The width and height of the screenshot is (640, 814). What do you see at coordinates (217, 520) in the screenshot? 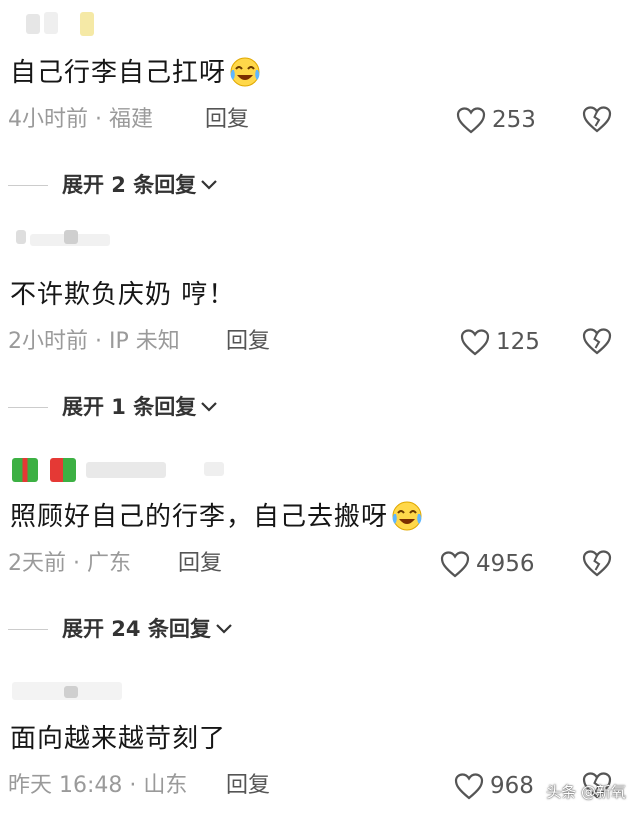
I see `comment-text: 照顾好自己的行李，自己去搬呀` at bounding box center [217, 520].